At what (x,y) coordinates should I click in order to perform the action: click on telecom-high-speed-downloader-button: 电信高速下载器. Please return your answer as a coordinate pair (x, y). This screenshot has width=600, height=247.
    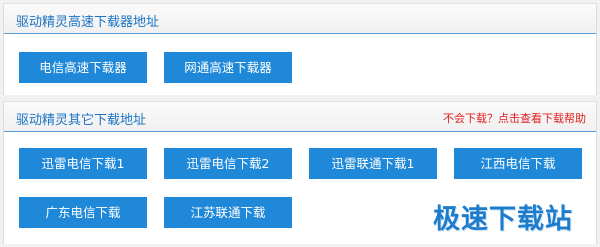
    Looking at the image, I should click on (83, 67).